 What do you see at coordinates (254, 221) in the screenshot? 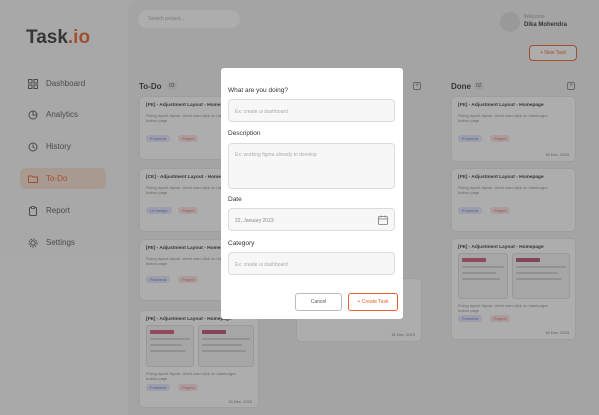
I see `date-value: 22, January 2023` at bounding box center [254, 221].